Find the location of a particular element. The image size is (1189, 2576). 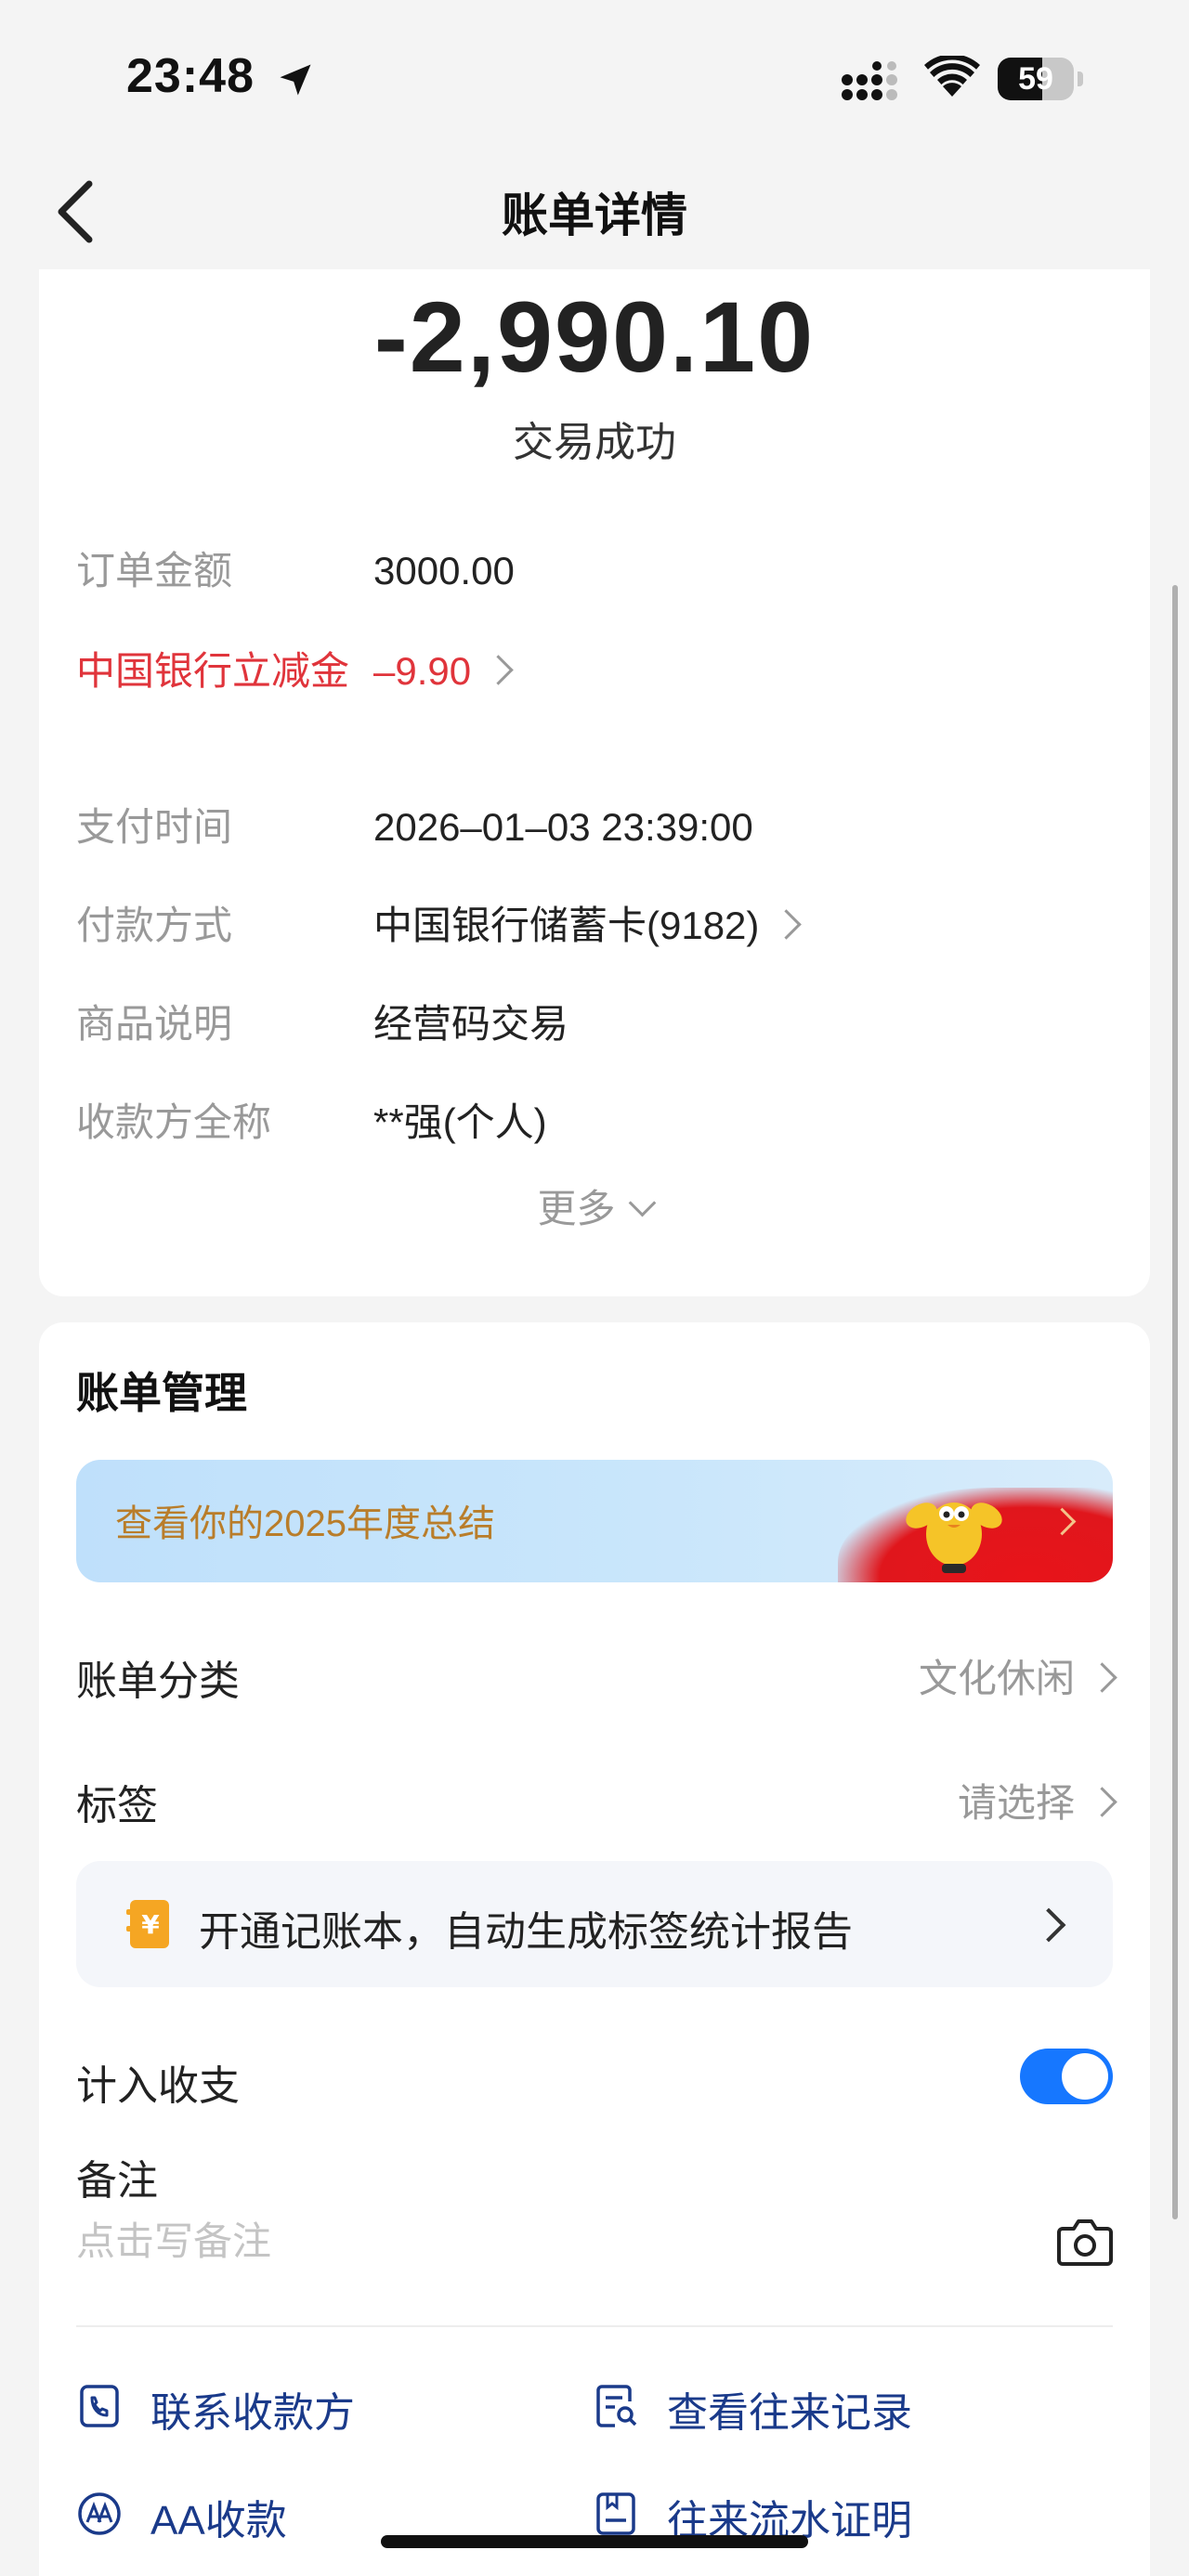

home-indicator is located at coordinates (594, 2541).